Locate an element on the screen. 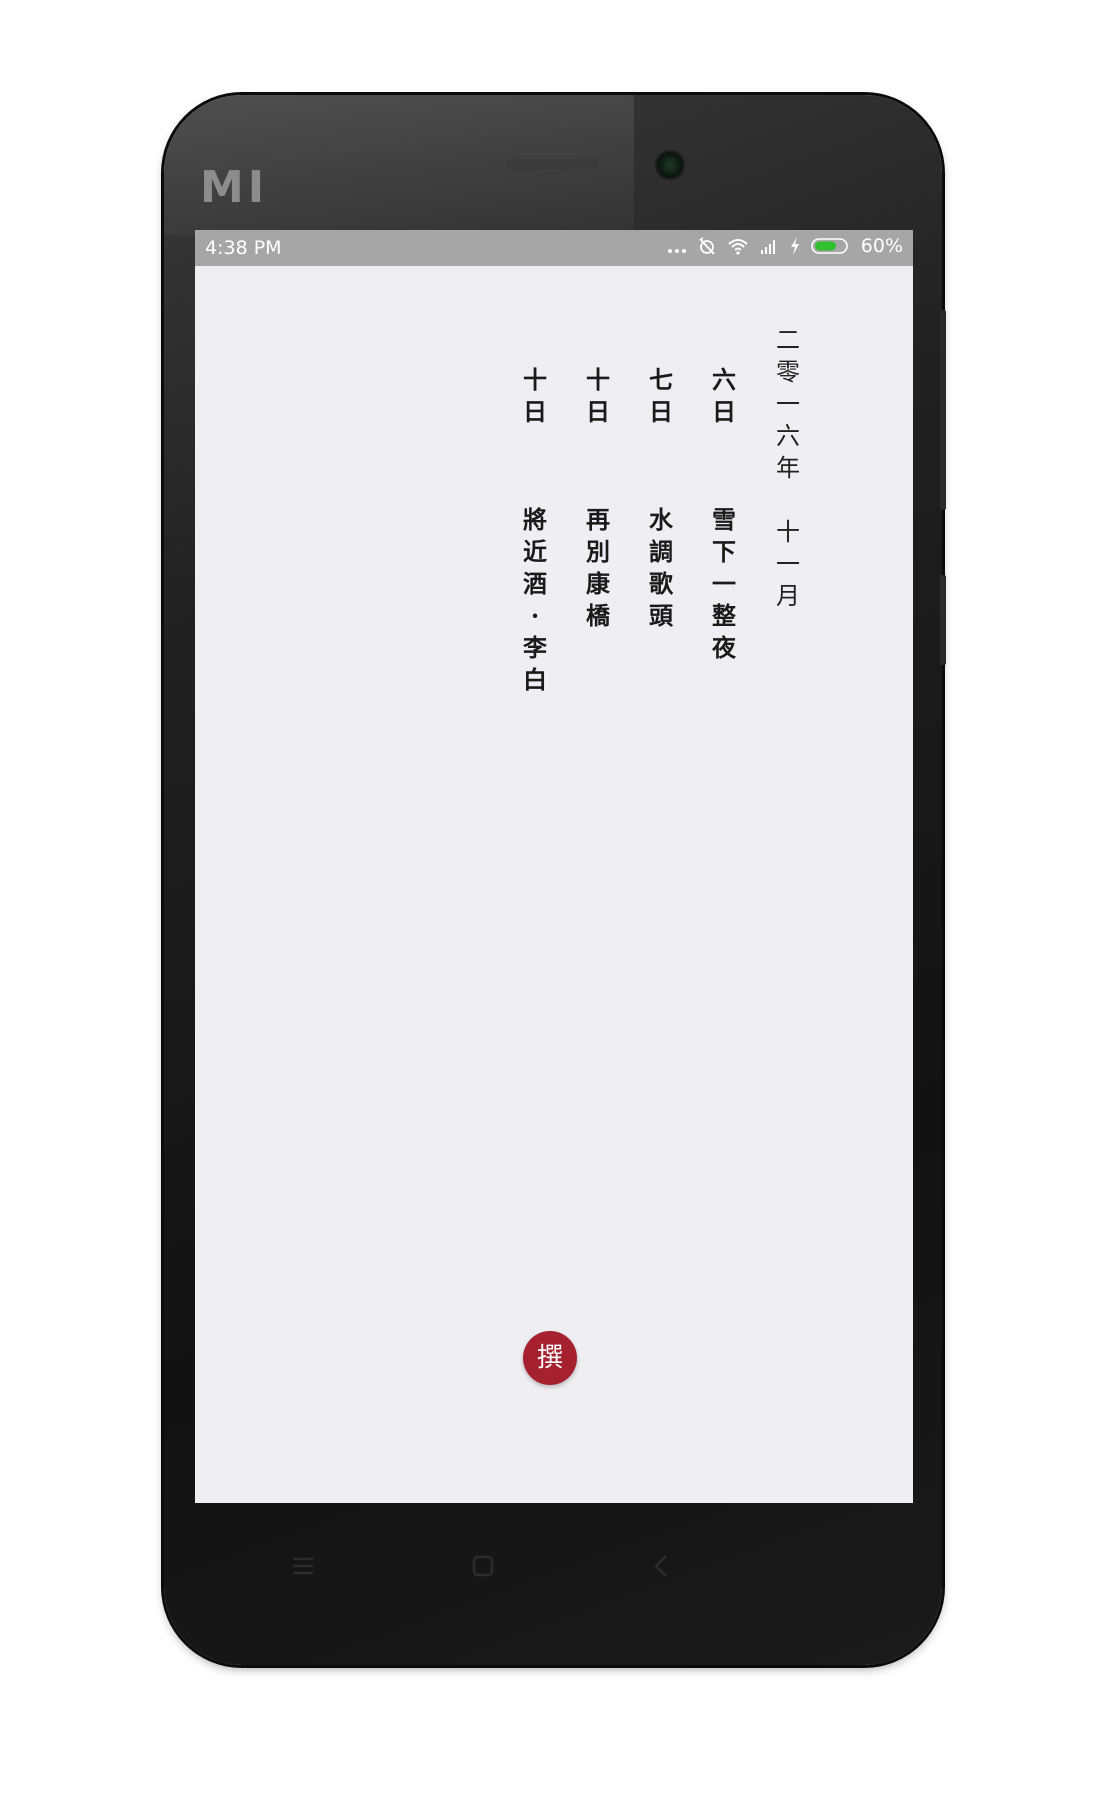 This screenshot has width=1100, height=1800. entry-title-char: 雪 is located at coordinates (724, 519).